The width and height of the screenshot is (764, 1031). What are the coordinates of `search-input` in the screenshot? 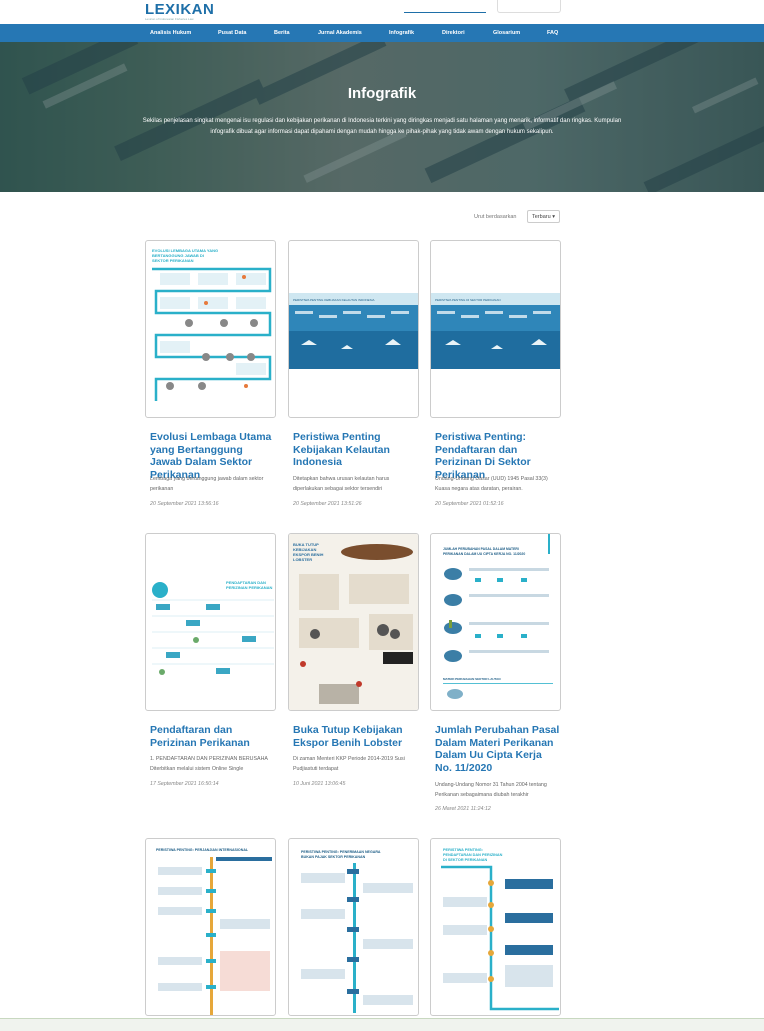 It's located at (445, 6).